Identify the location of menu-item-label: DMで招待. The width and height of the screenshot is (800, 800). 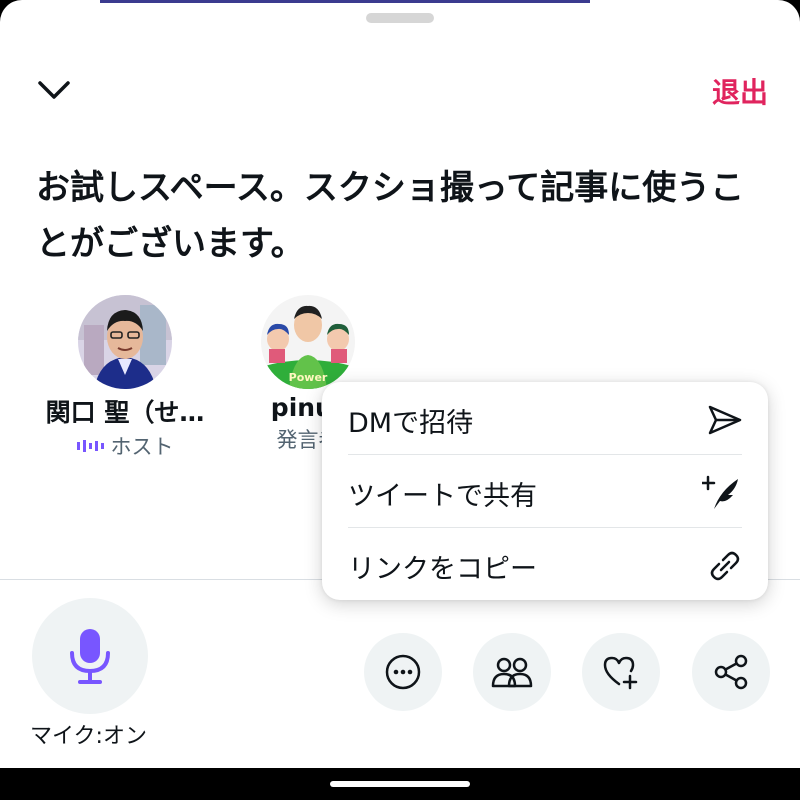
(411, 423).